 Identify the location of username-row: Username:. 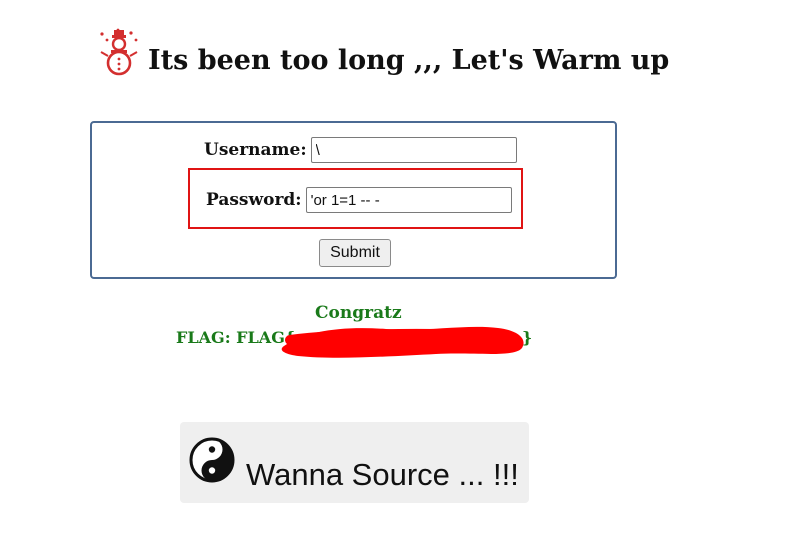
(360, 150).